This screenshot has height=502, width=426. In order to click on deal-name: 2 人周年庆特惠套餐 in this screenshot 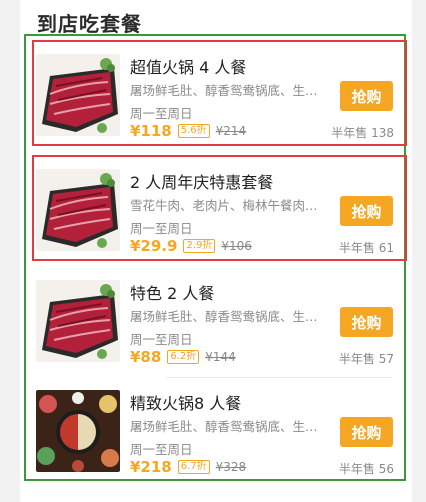, I will do `click(202, 182)`.